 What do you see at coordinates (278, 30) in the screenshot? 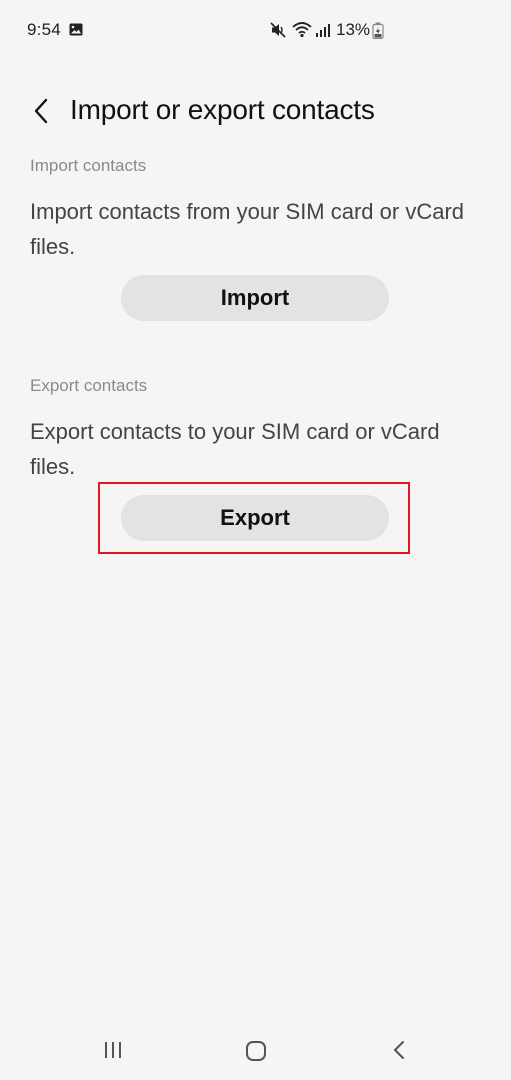
I see `mute-icon` at bounding box center [278, 30].